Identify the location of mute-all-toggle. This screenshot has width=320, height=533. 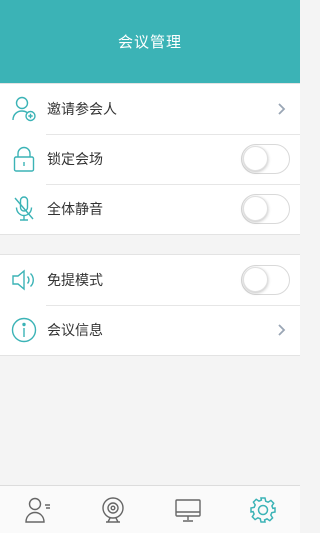
(265, 209).